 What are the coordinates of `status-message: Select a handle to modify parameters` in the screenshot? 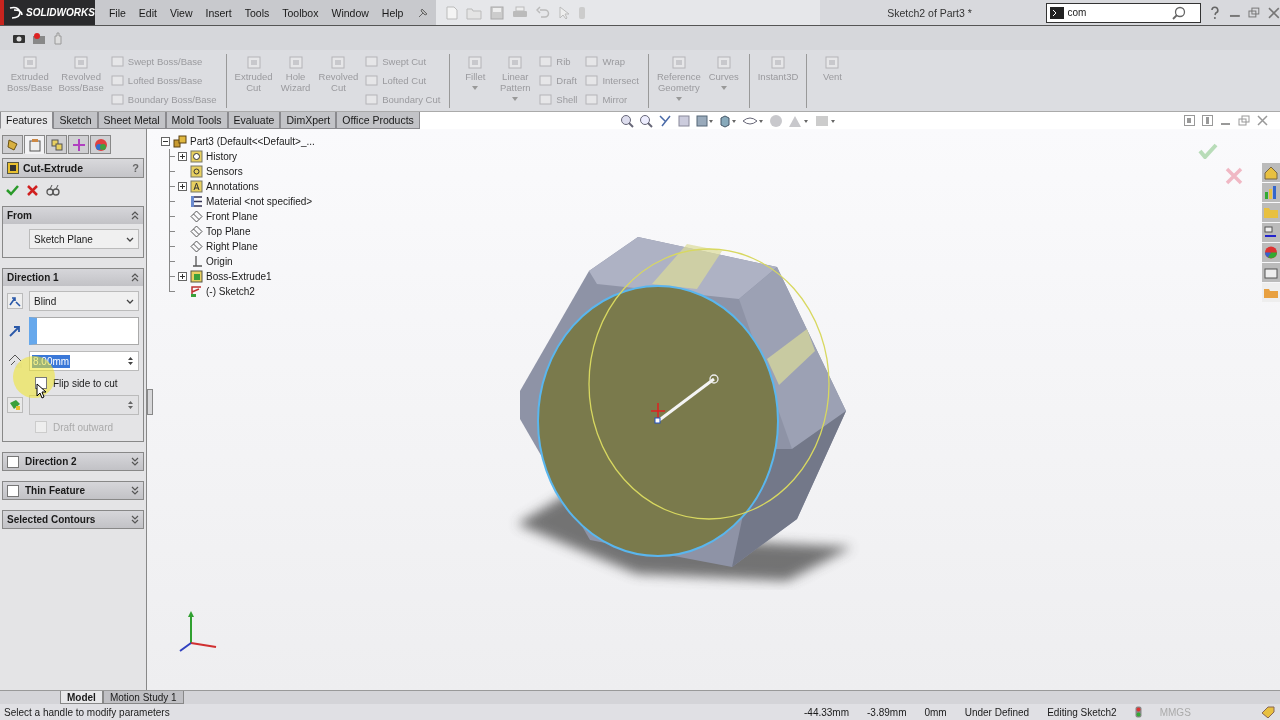 It's located at (87, 712).